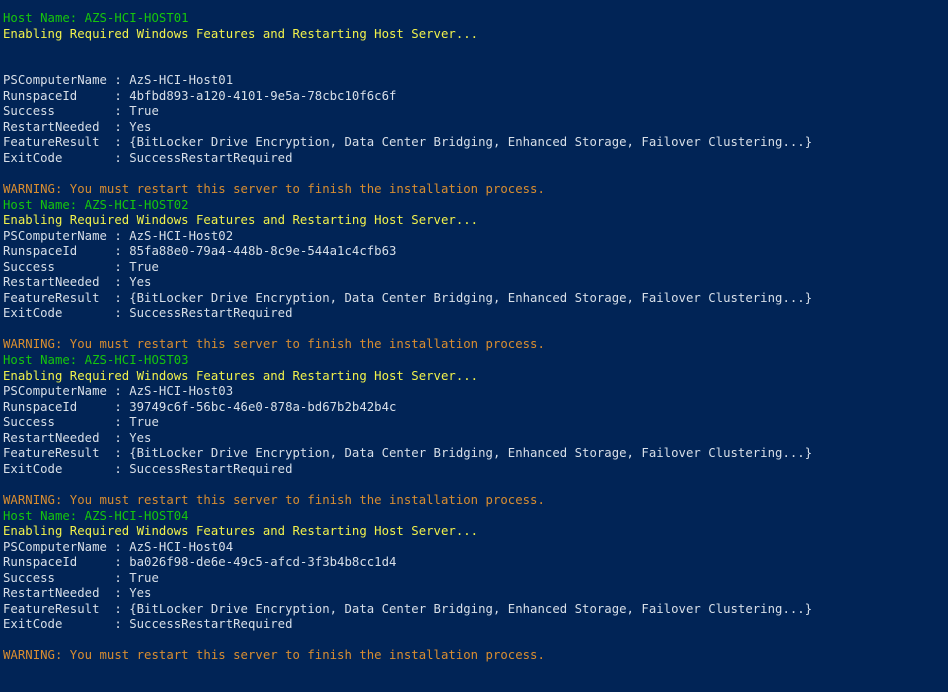 This screenshot has height=692, width=948. What do you see at coordinates (96, 360) in the screenshot?
I see `host-name-line: Host Name: AZS-HCI-HOST03` at bounding box center [96, 360].